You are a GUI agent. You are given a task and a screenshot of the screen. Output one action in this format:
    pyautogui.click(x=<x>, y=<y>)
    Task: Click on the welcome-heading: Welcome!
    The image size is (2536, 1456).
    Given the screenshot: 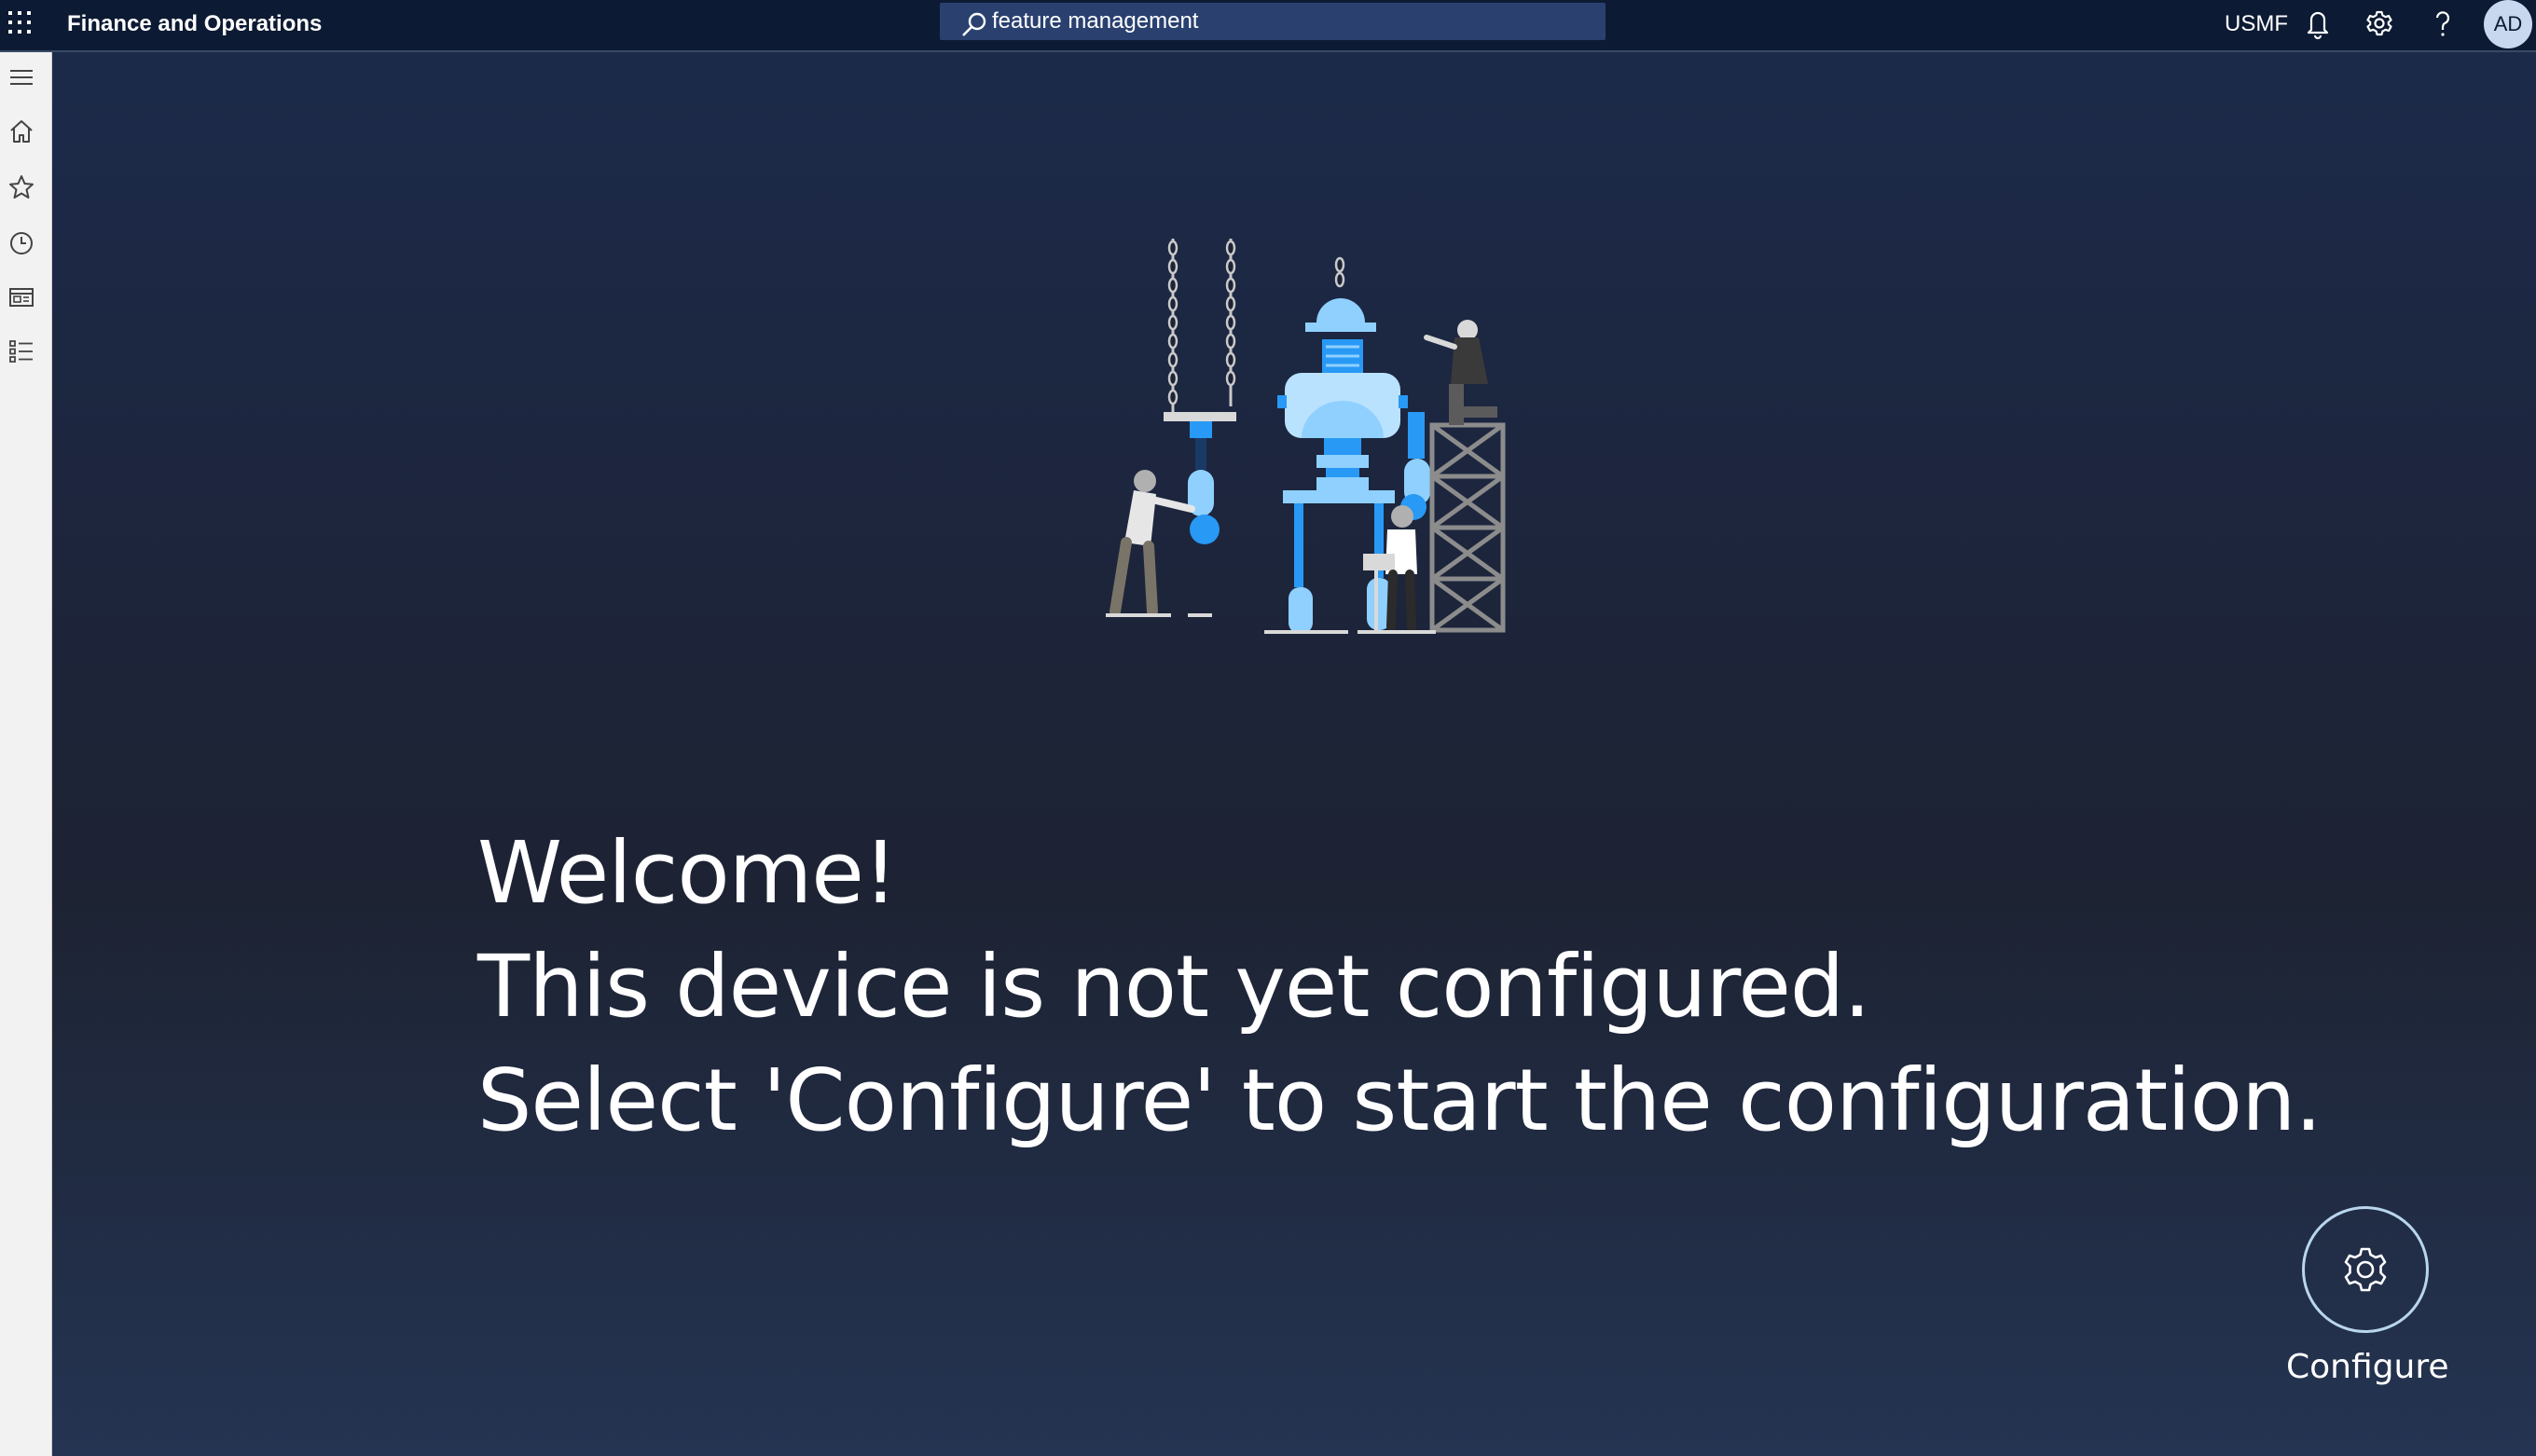 What is the action you would take?
    pyautogui.click(x=687, y=873)
    